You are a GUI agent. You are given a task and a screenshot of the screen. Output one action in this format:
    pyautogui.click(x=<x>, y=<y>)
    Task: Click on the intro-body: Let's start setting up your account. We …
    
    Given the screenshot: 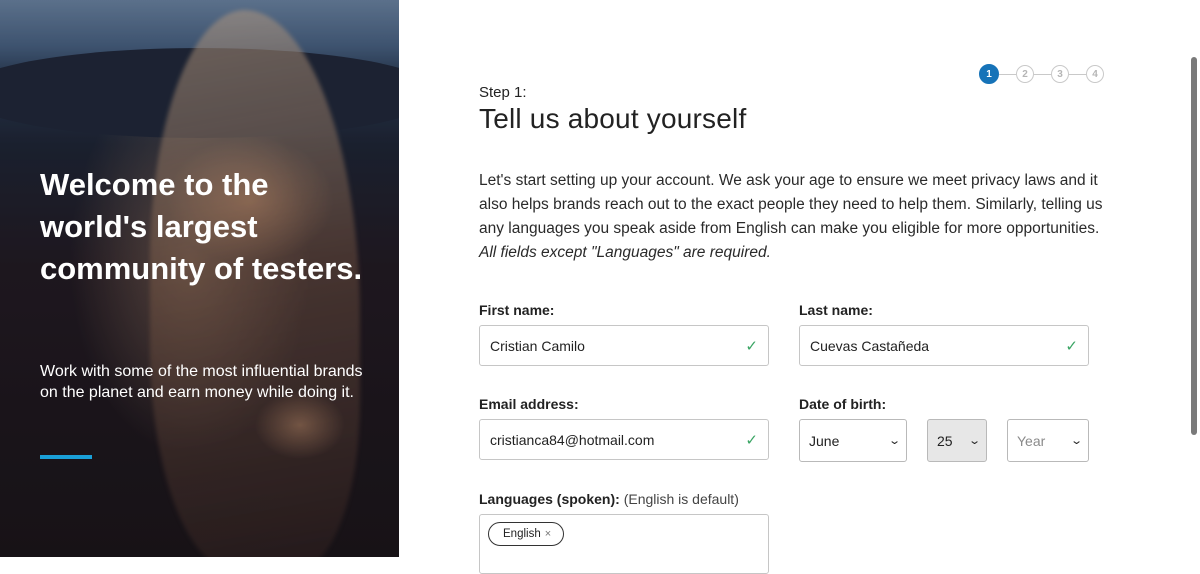 What is the action you would take?
    pyautogui.click(x=791, y=204)
    